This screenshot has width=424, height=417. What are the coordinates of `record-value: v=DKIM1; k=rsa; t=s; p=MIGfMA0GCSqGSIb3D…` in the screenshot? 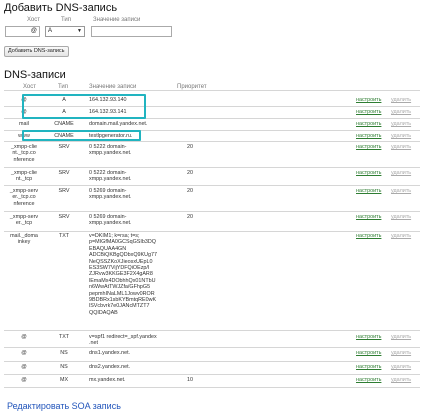 It's located at (123, 274).